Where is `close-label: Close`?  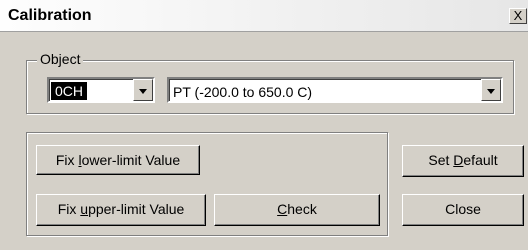 close-label: Close is located at coordinates (463, 209).